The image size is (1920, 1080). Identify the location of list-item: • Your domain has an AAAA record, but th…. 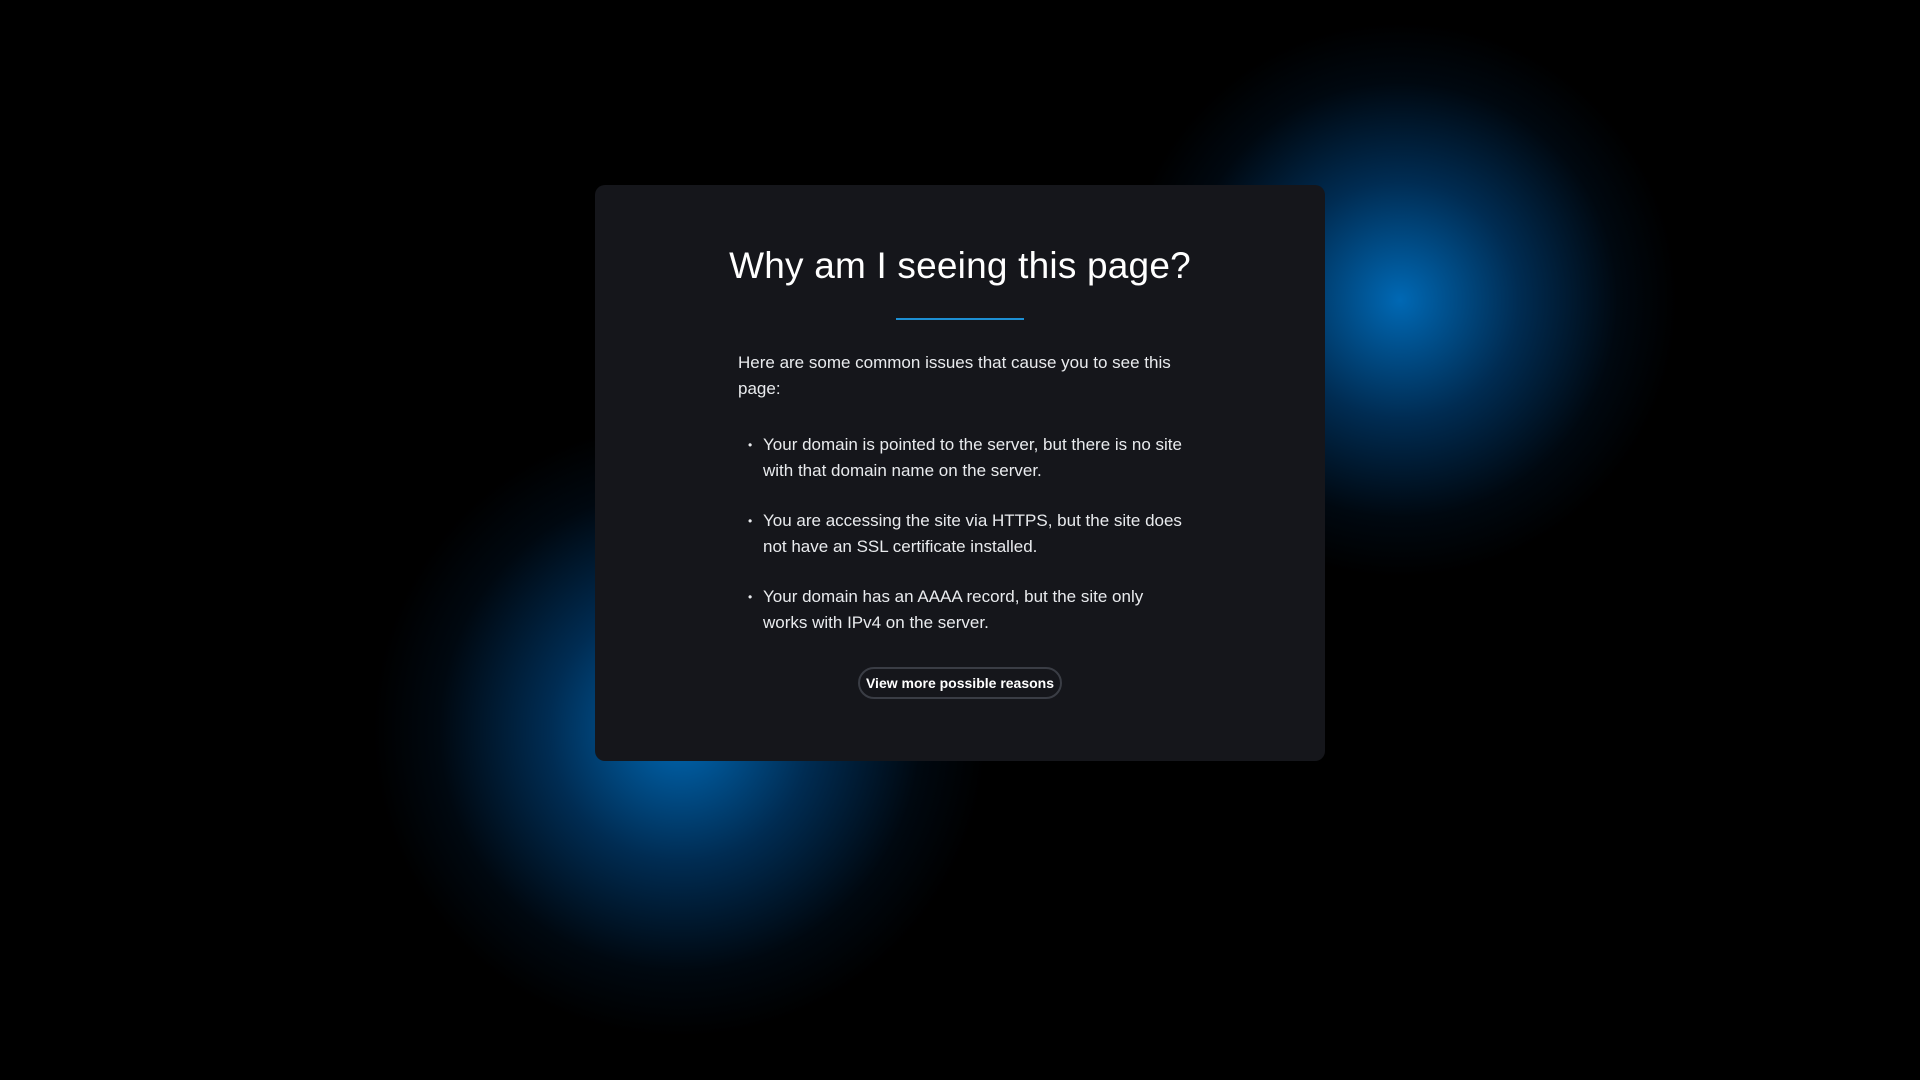
(963, 610).